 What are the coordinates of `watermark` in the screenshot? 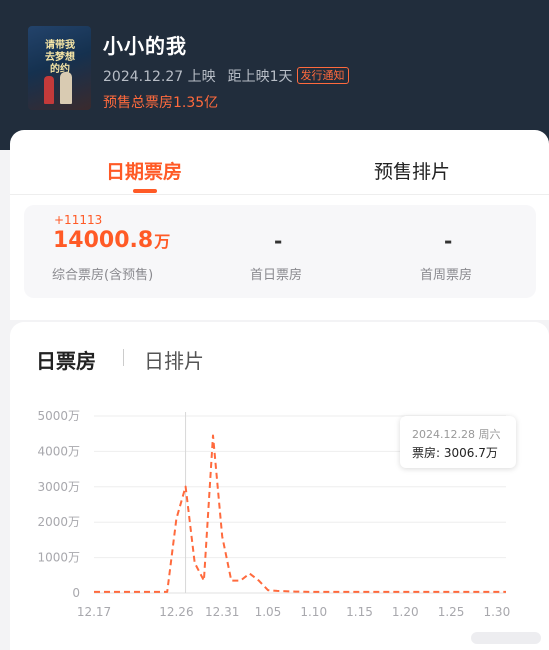 It's located at (506, 638).